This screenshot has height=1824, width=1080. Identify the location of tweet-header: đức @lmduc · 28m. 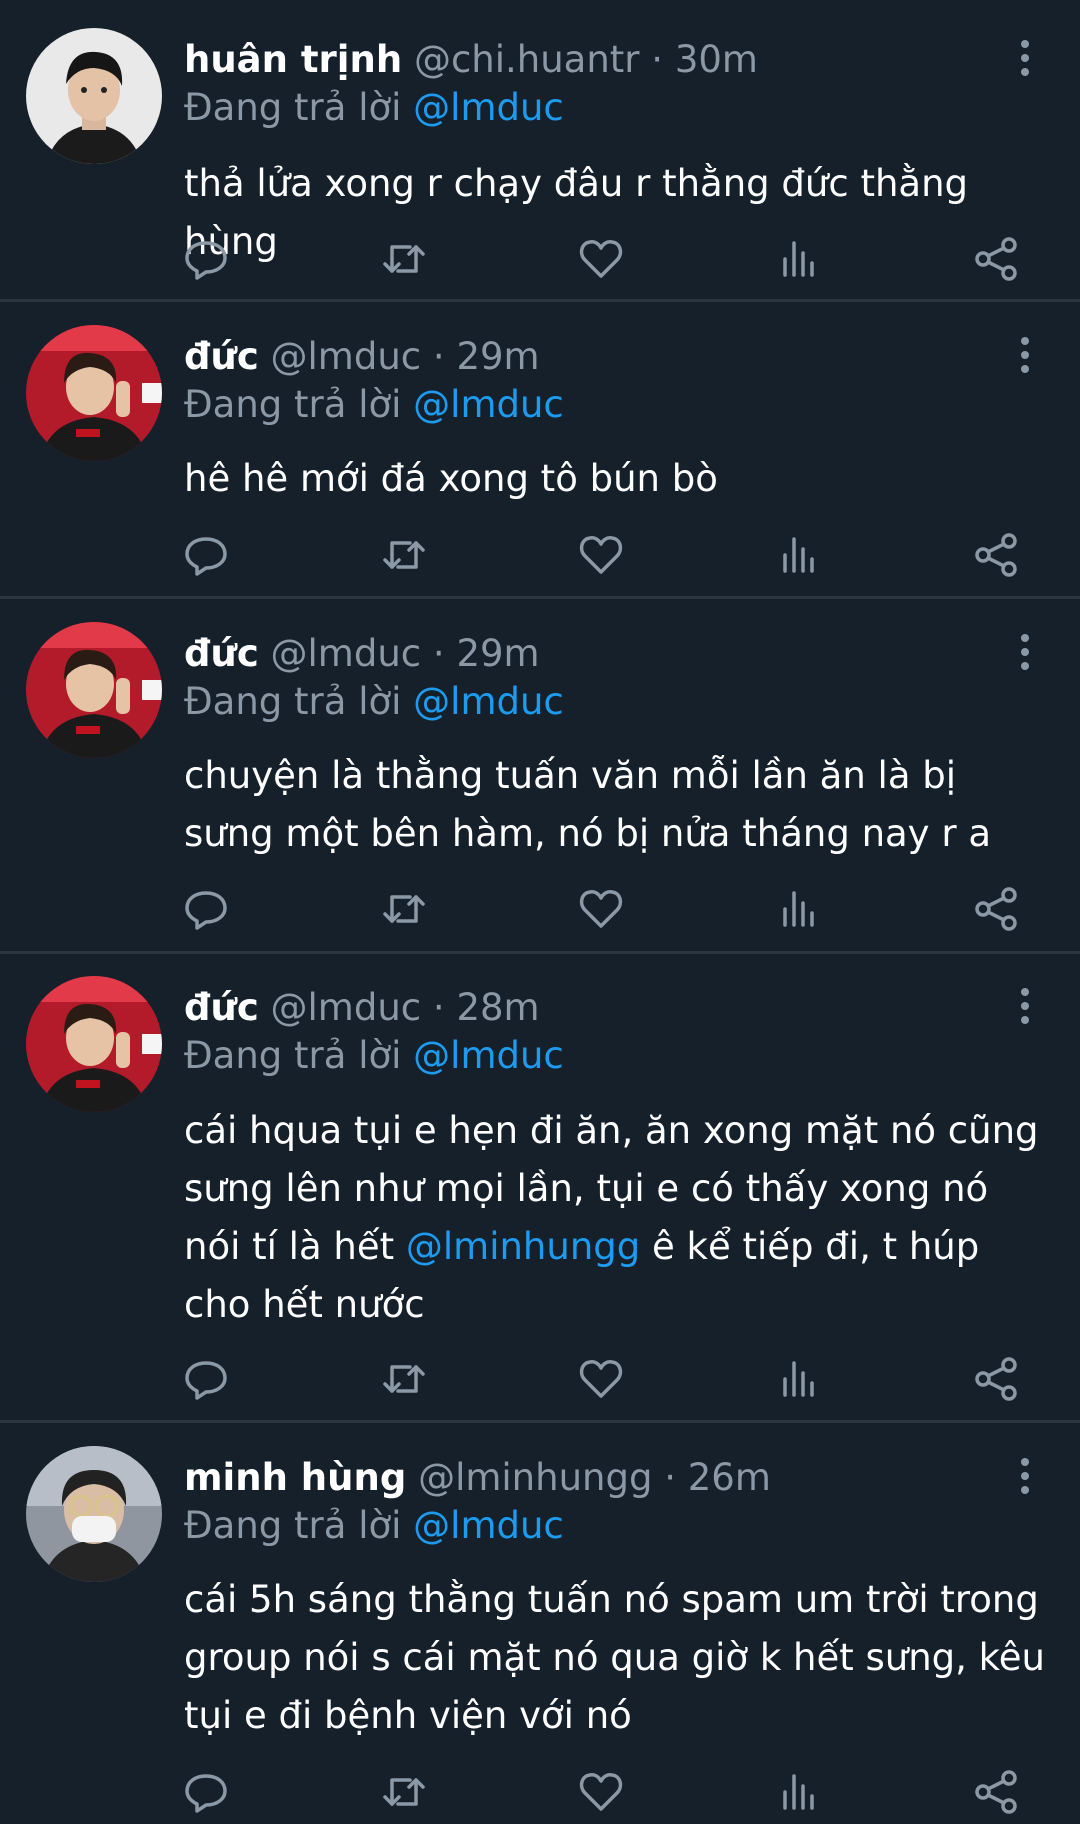
(362, 1008).